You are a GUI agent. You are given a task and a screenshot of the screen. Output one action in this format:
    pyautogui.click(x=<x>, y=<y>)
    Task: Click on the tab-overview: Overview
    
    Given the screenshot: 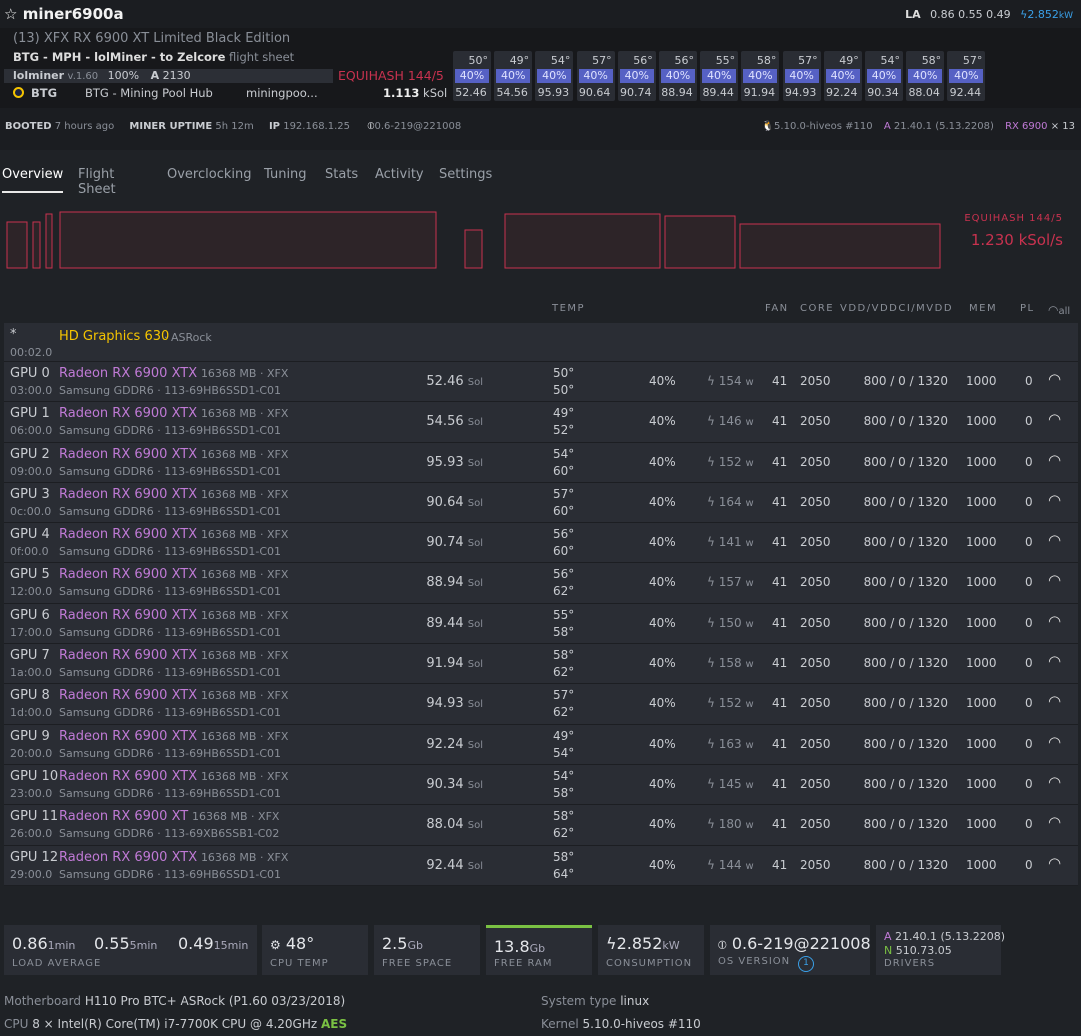 What is the action you would take?
    pyautogui.click(x=33, y=180)
    